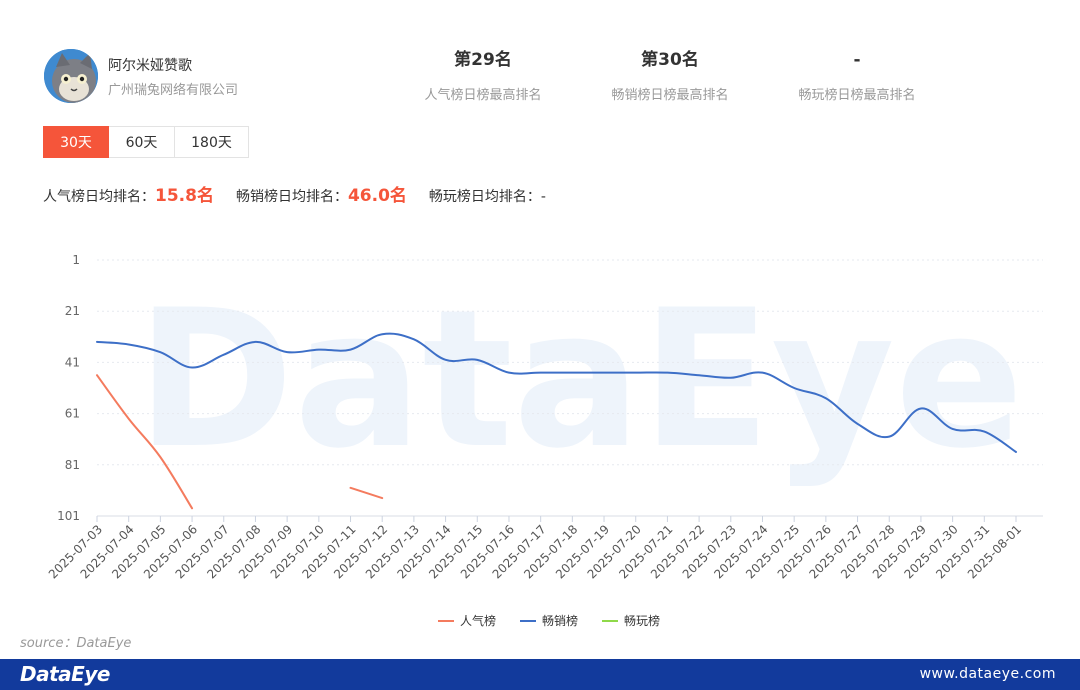 The image size is (1080, 690). What do you see at coordinates (642, 620) in the screenshot?
I see `legend-label: 畅玩榜` at bounding box center [642, 620].